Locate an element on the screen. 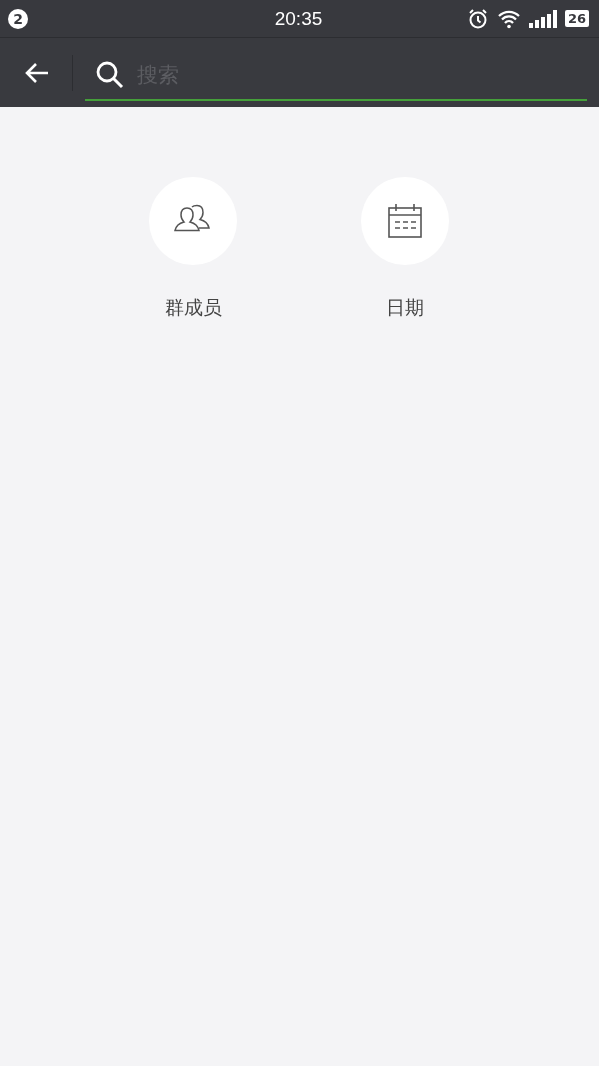 The width and height of the screenshot is (599, 1066). clock-time: 20:35 is located at coordinates (298, 18).